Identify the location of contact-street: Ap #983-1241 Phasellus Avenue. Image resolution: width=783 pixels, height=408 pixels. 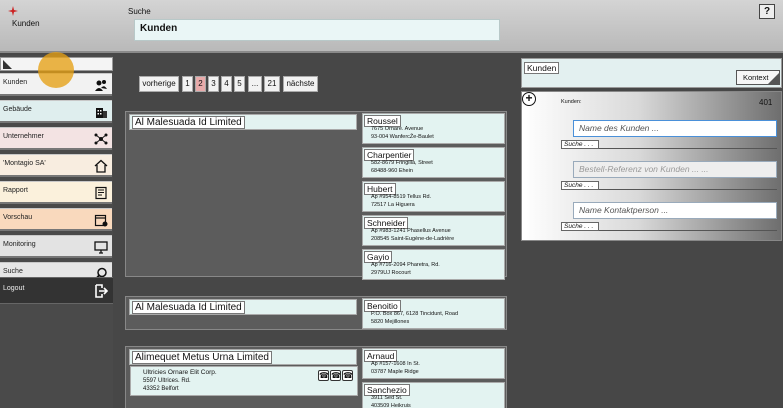
(411, 231).